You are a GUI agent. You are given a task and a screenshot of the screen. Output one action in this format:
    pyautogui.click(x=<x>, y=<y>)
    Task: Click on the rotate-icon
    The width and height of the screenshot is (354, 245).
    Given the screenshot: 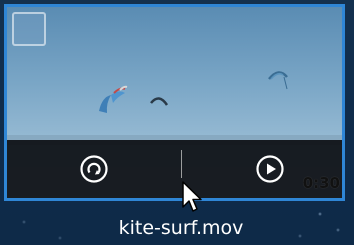 What is the action you would take?
    pyautogui.click(x=94, y=169)
    